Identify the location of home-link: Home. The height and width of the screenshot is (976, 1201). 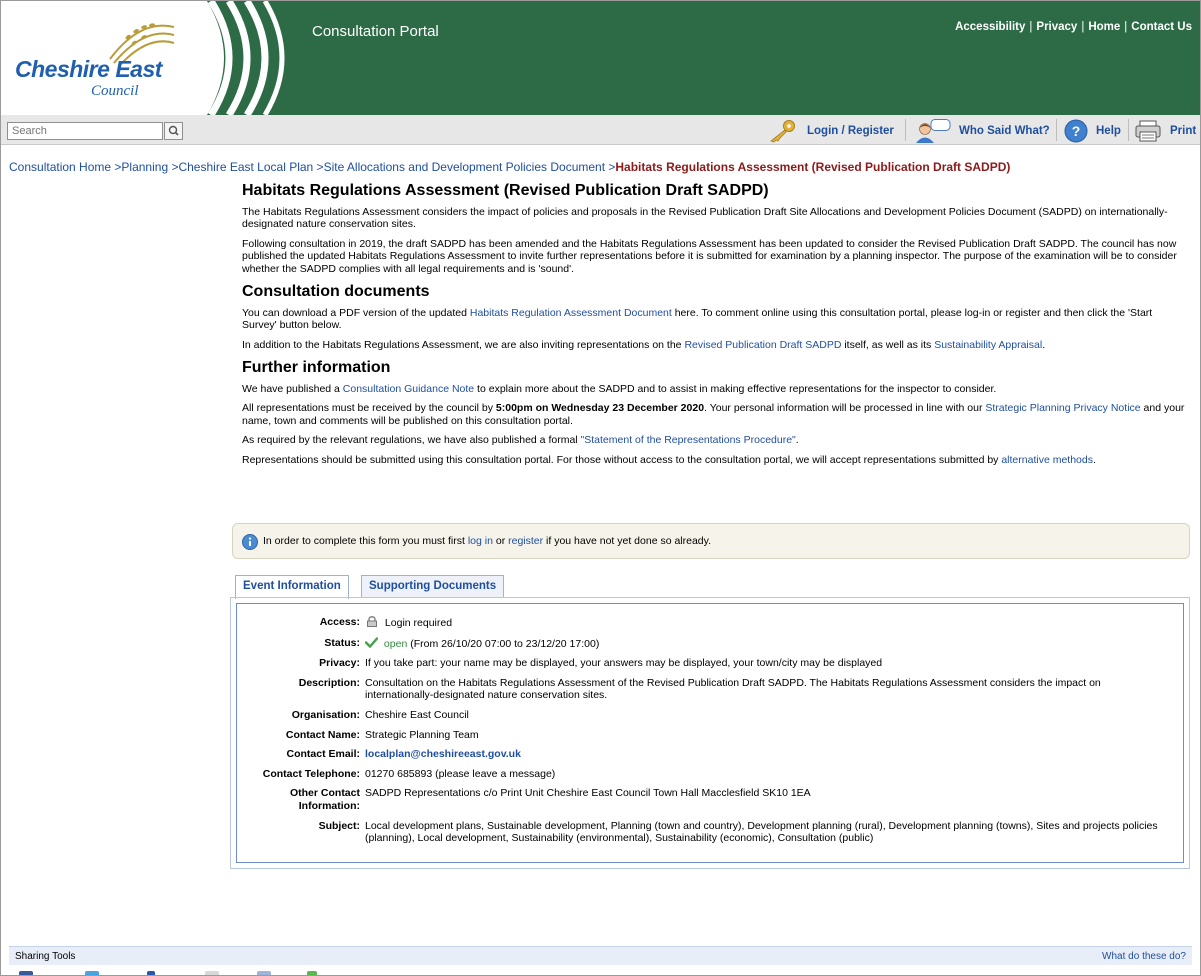
(1104, 27).